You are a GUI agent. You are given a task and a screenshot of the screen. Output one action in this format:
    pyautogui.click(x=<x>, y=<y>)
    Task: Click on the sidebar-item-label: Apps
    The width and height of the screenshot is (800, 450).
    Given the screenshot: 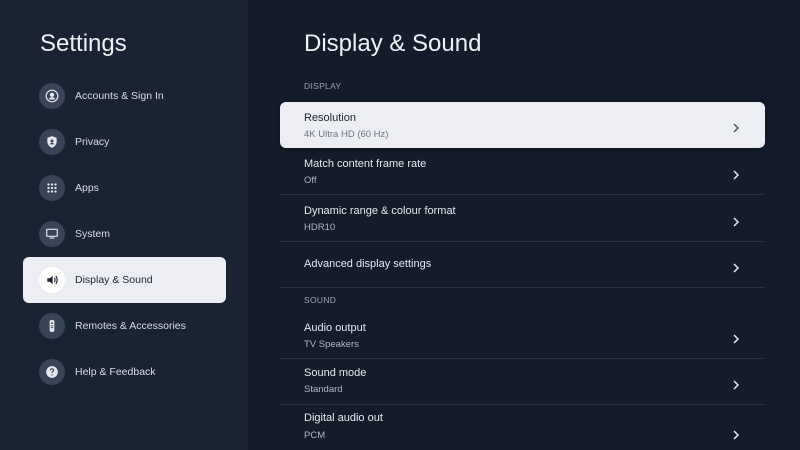 What is the action you would take?
    pyautogui.click(x=87, y=188)
    